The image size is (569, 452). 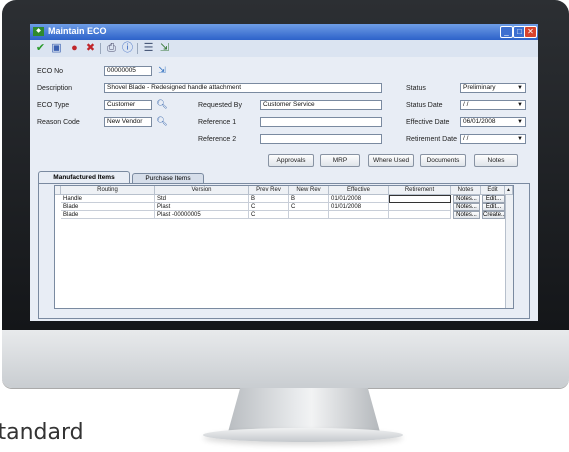 I want to click on reason-code-lookup-icon: 🔍︎, so click(x=162, y=121).